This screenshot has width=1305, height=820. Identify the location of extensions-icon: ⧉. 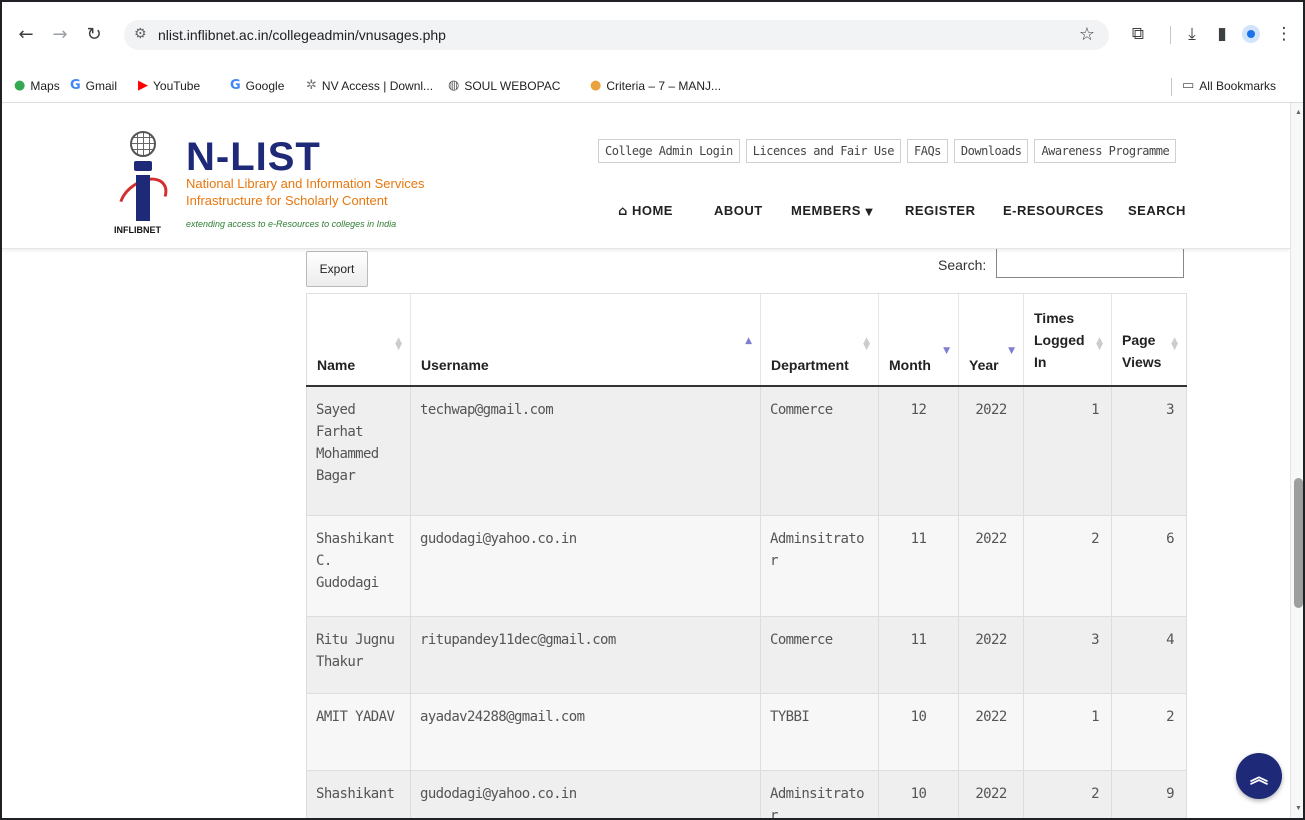
(1138, 34).